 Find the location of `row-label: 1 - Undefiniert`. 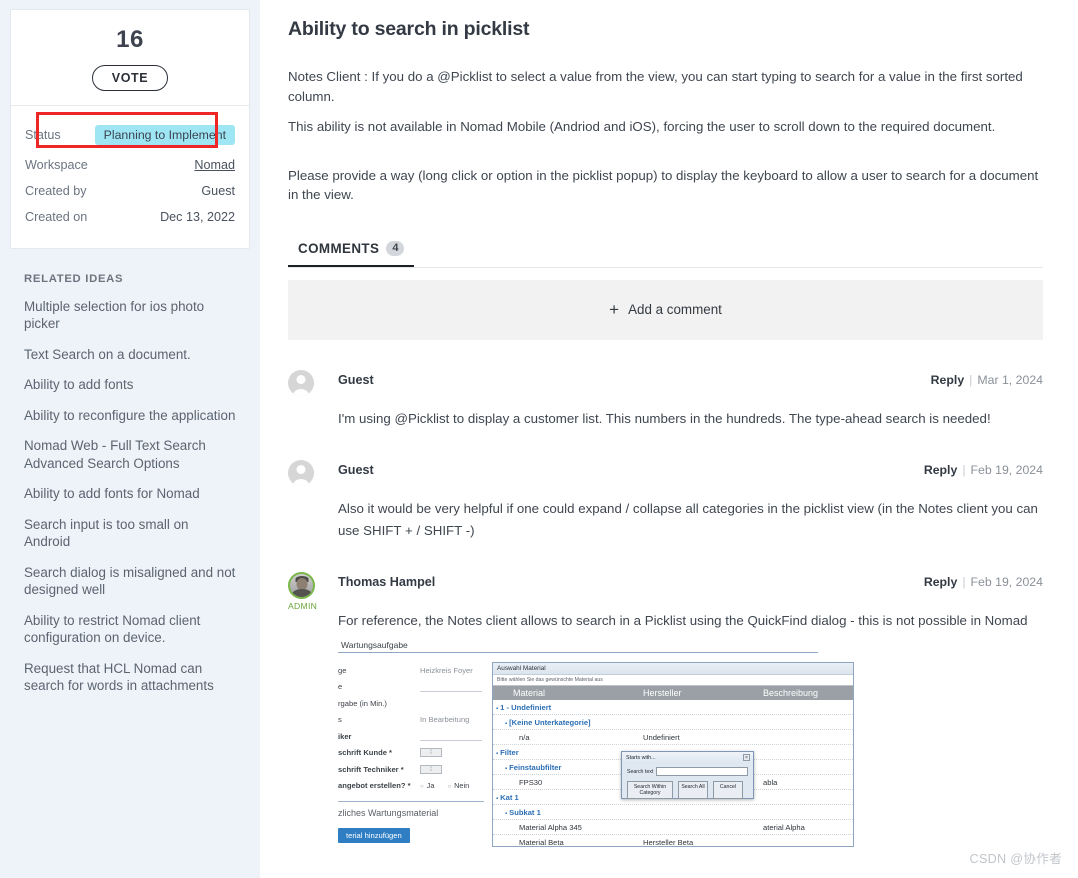

row-label: 1 - Undefiniert is located at coordinates (526, 707).